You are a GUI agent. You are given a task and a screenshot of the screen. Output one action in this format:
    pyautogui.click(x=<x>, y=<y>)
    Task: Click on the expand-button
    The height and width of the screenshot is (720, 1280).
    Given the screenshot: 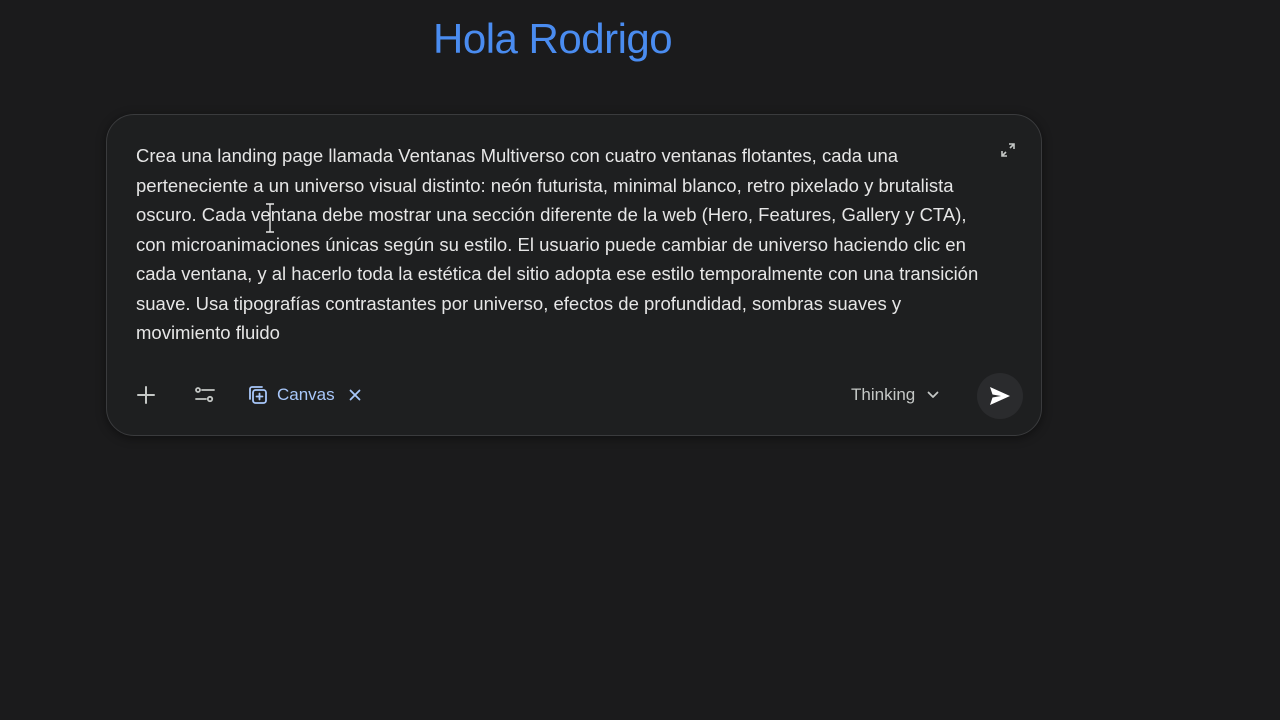 What is the action you would take?
    pyautogui.click(x=1008, y=150)
    